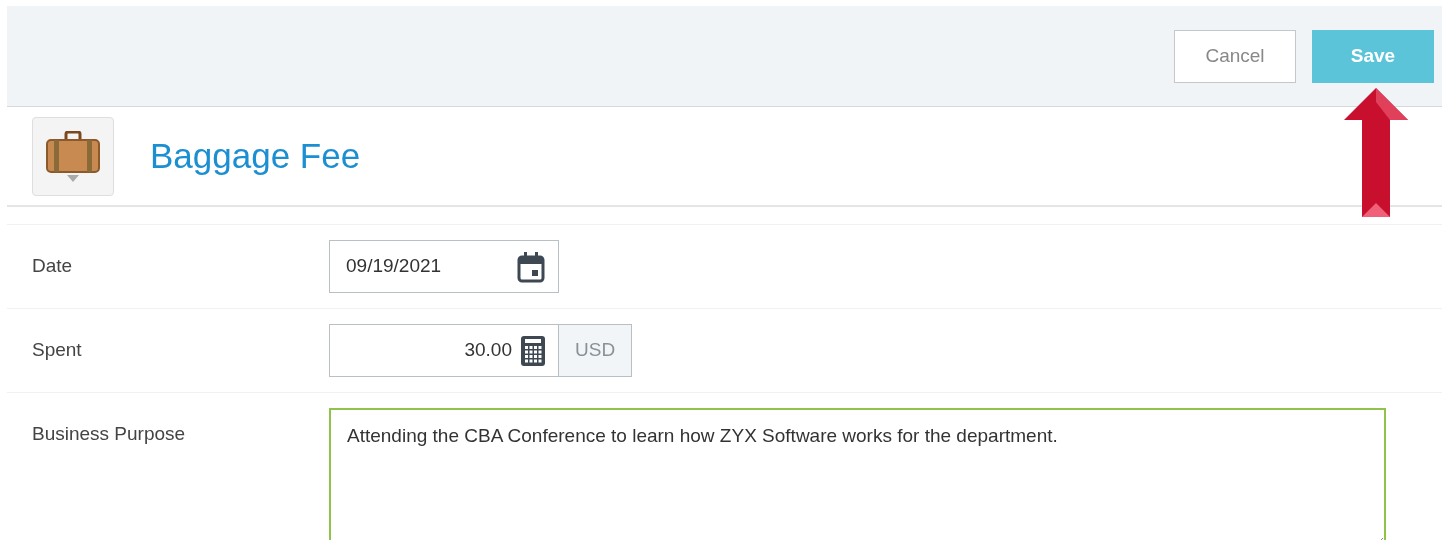  I want to click on amount-field: 30.00, so click(444, 350).